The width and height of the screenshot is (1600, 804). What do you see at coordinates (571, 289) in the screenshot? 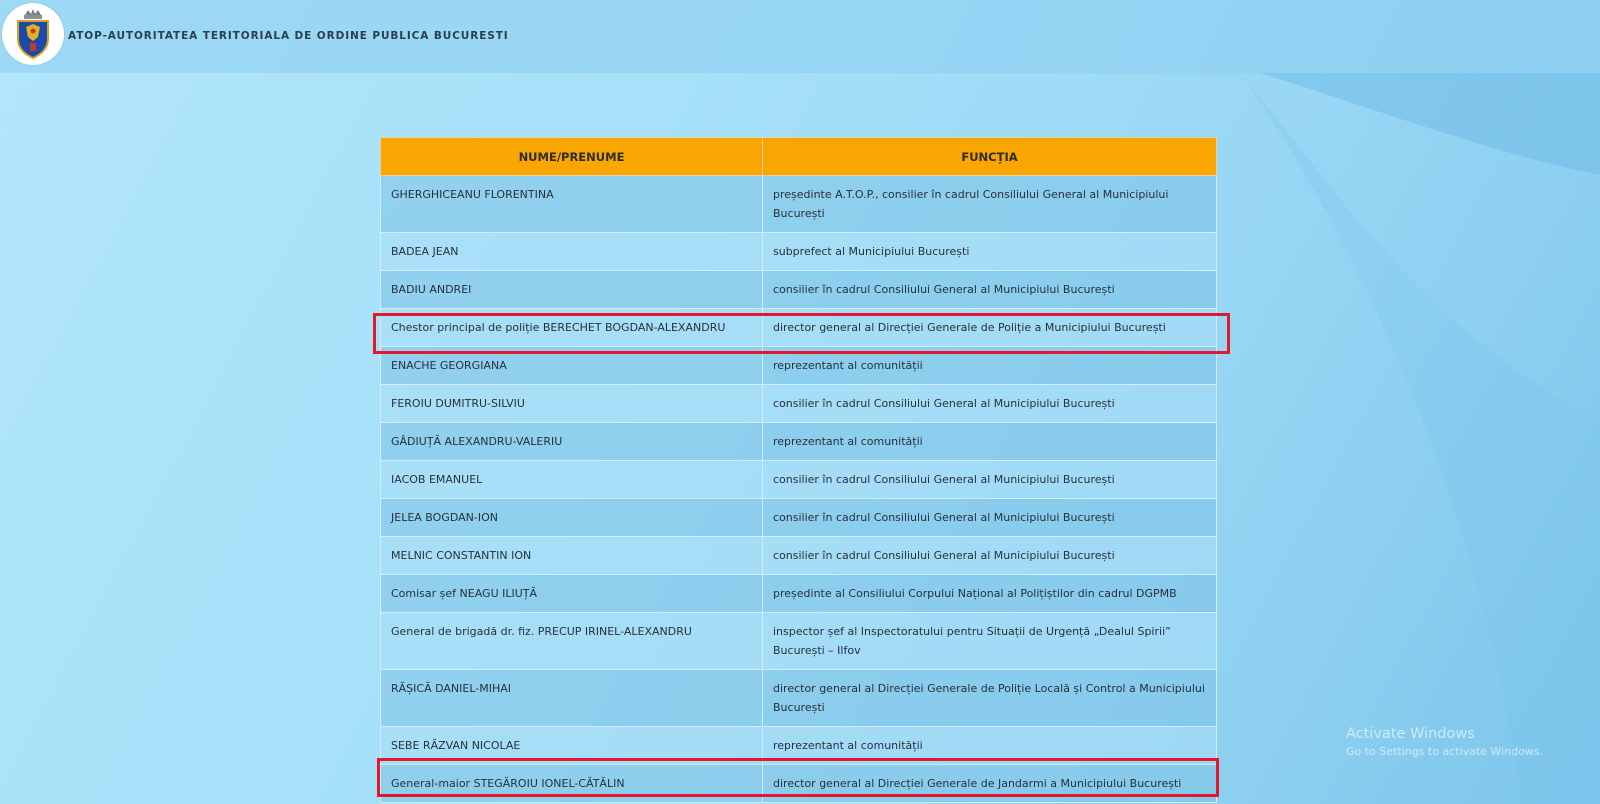
I see `member-name: BADIU ANDREI` at bounding box center [571, 289].